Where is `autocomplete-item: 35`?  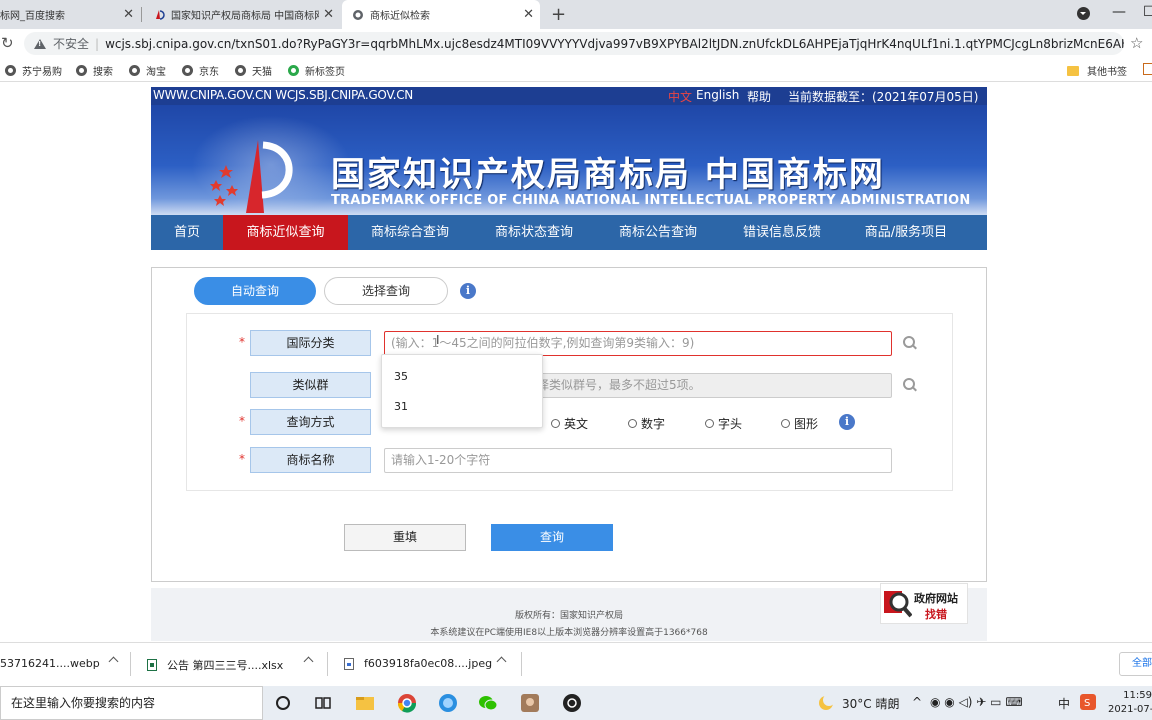
autocomplete-item: 35 is located at coordinates (401, 376).